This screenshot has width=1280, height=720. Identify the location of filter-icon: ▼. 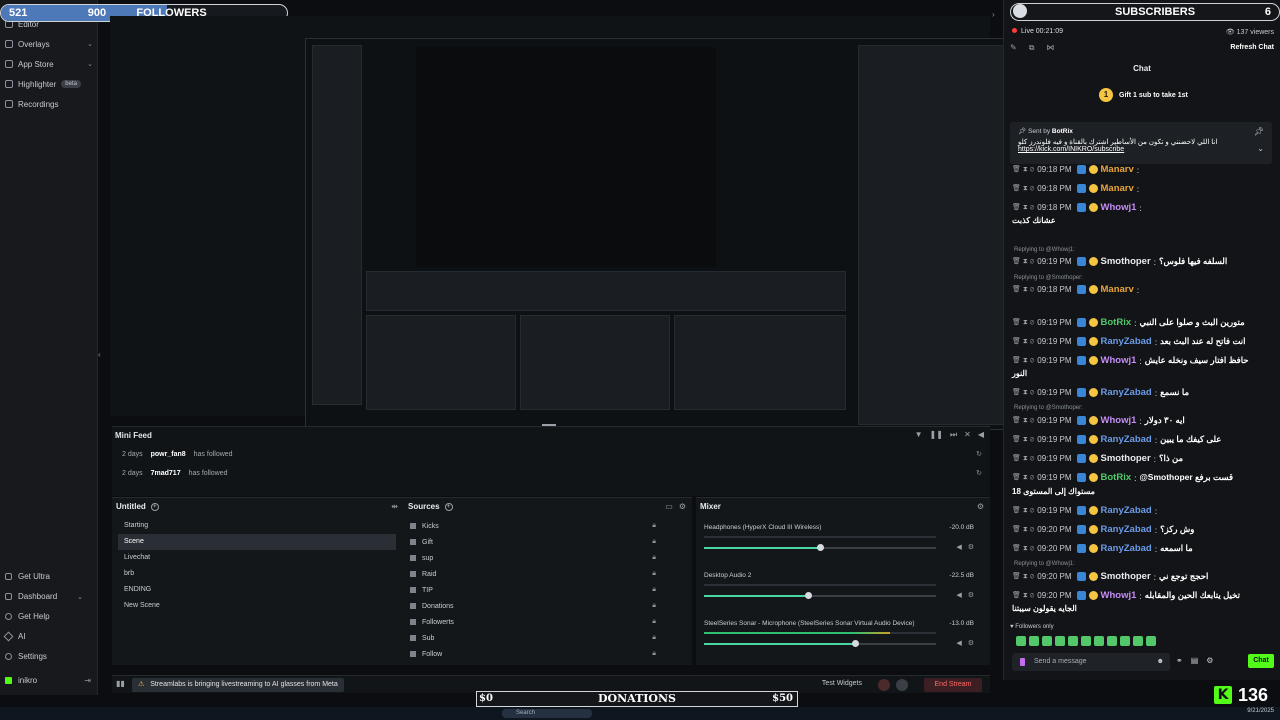
(919, 435).